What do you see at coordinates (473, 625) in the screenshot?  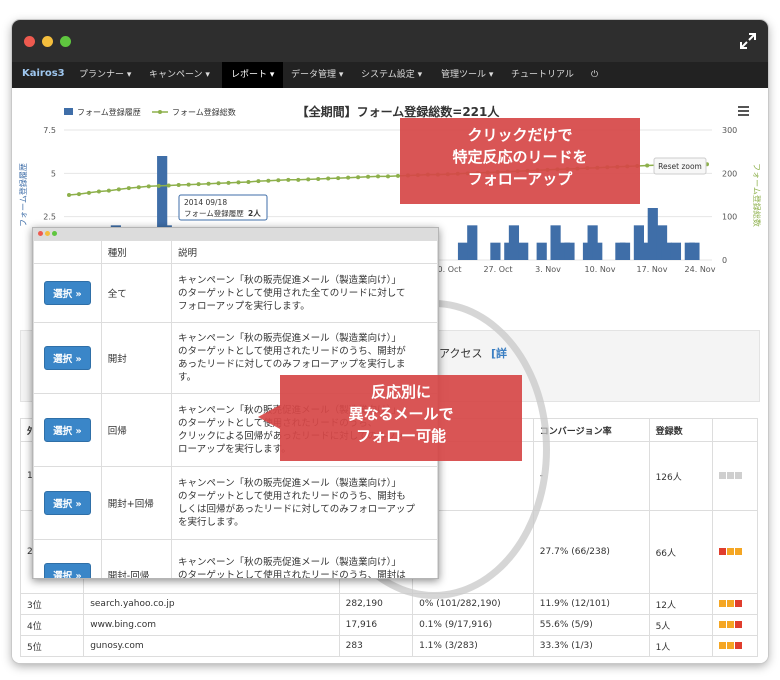 I see `cell-rate: 0.1% (9/17,916)` at bounding box center [473, 625].